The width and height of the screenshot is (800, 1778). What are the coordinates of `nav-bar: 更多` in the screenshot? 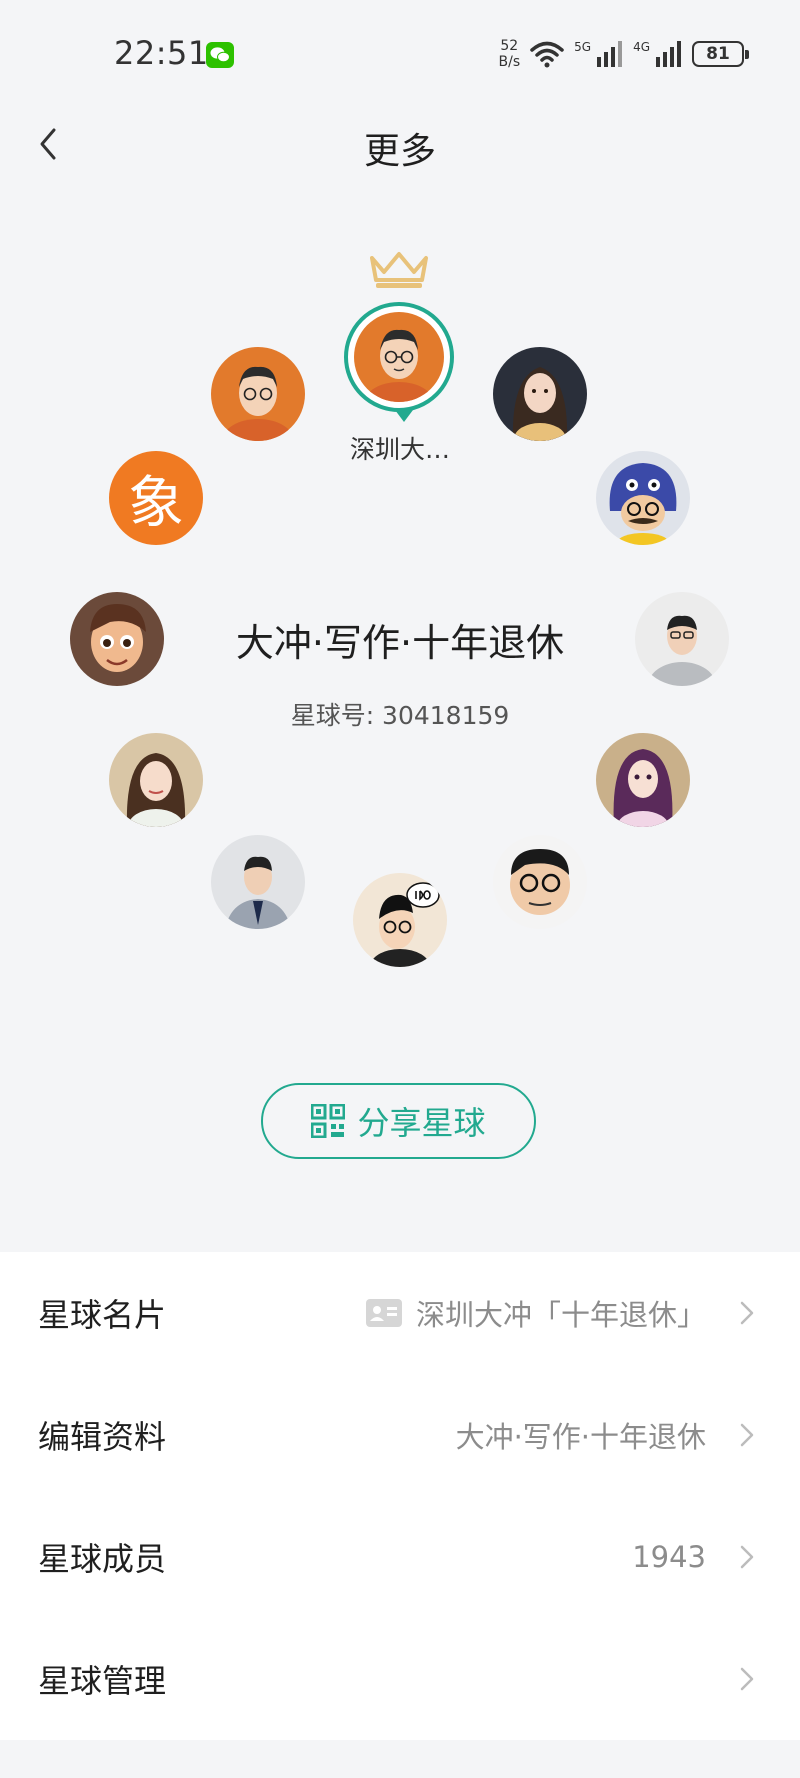 It's located at (400, 144).